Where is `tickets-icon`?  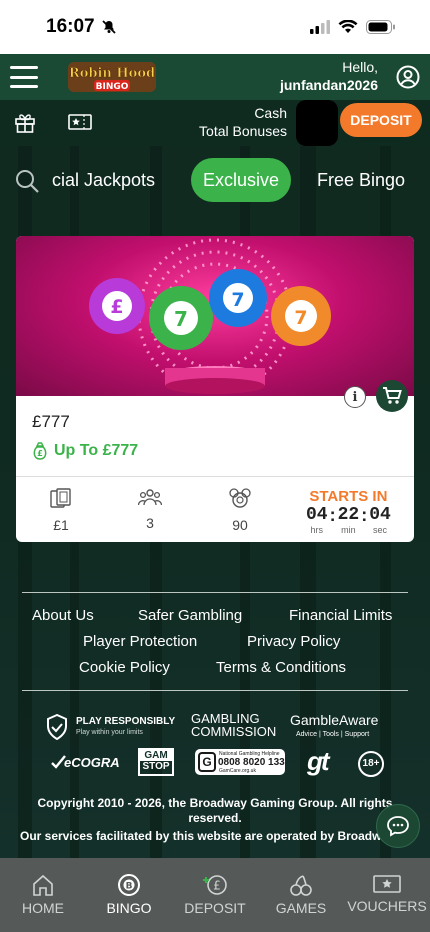 tickets-icon is located at coordinates (60, 498).